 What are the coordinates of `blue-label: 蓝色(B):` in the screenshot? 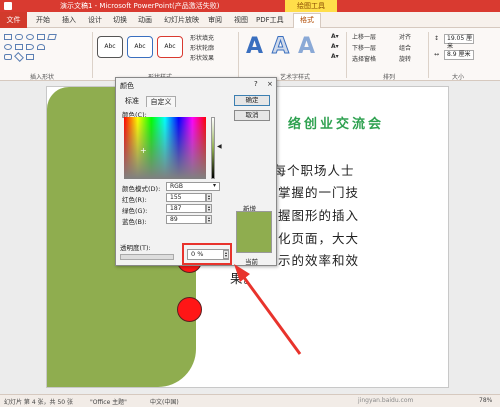 It's located at (134, 222).